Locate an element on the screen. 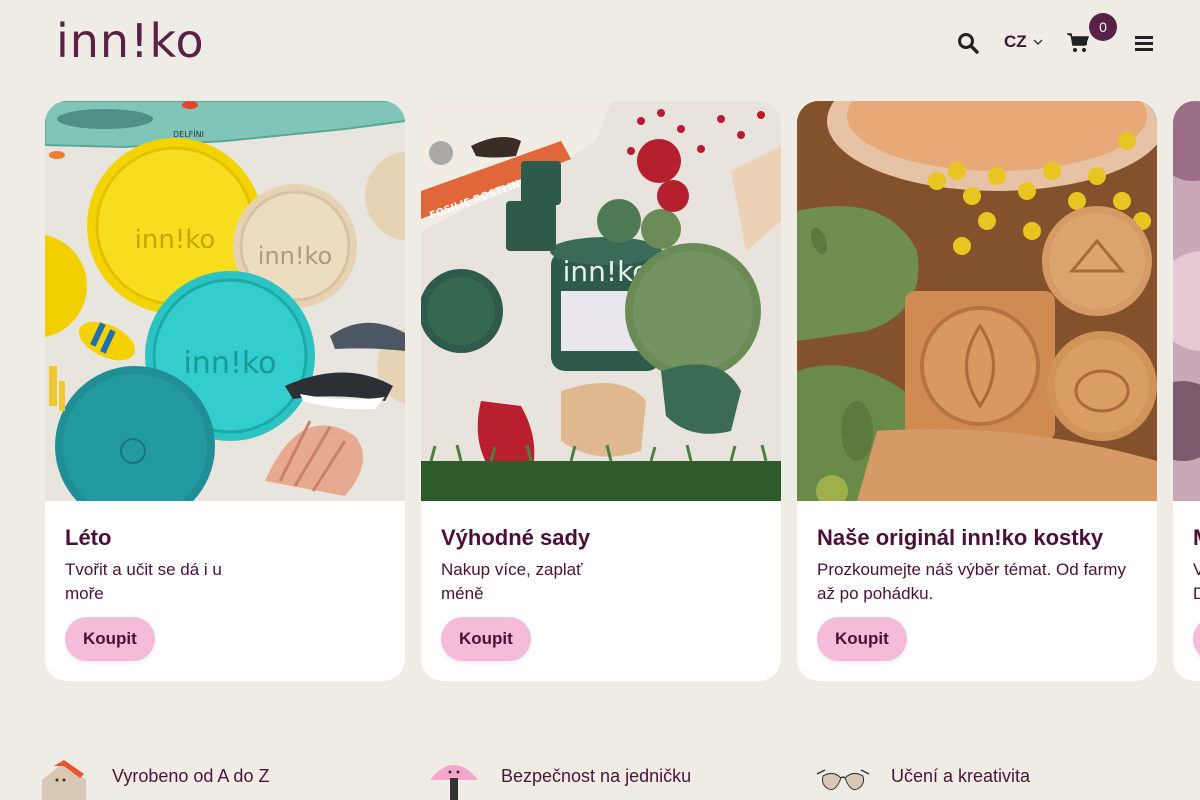  card-description: Tvořit a učit se dá i u moře is located at coordinates (143, 581).